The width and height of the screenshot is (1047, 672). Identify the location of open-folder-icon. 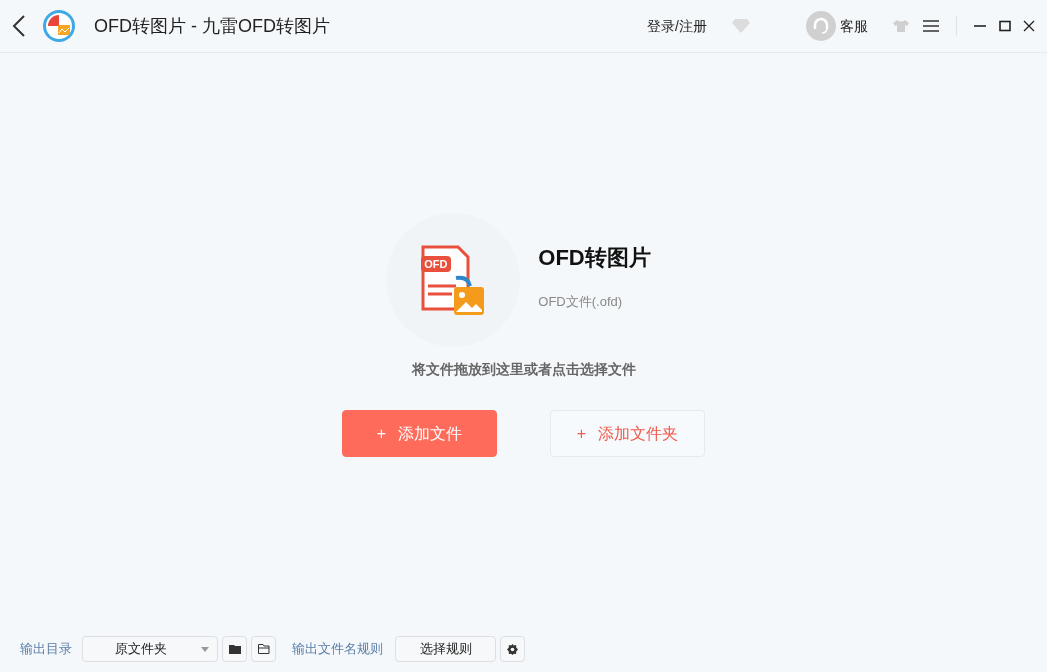
(263, 649).